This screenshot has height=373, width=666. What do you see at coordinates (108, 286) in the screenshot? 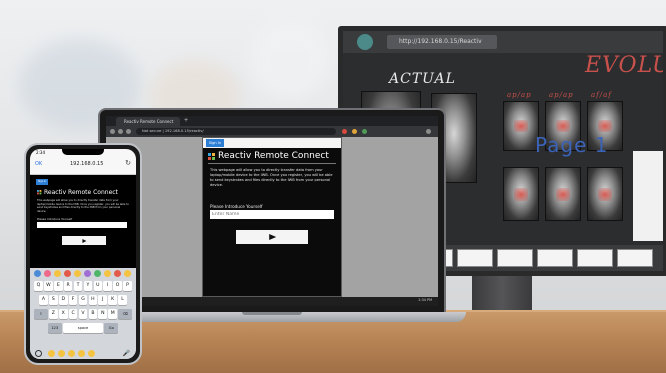
I see `key: I` at bounding box center [108, 286].